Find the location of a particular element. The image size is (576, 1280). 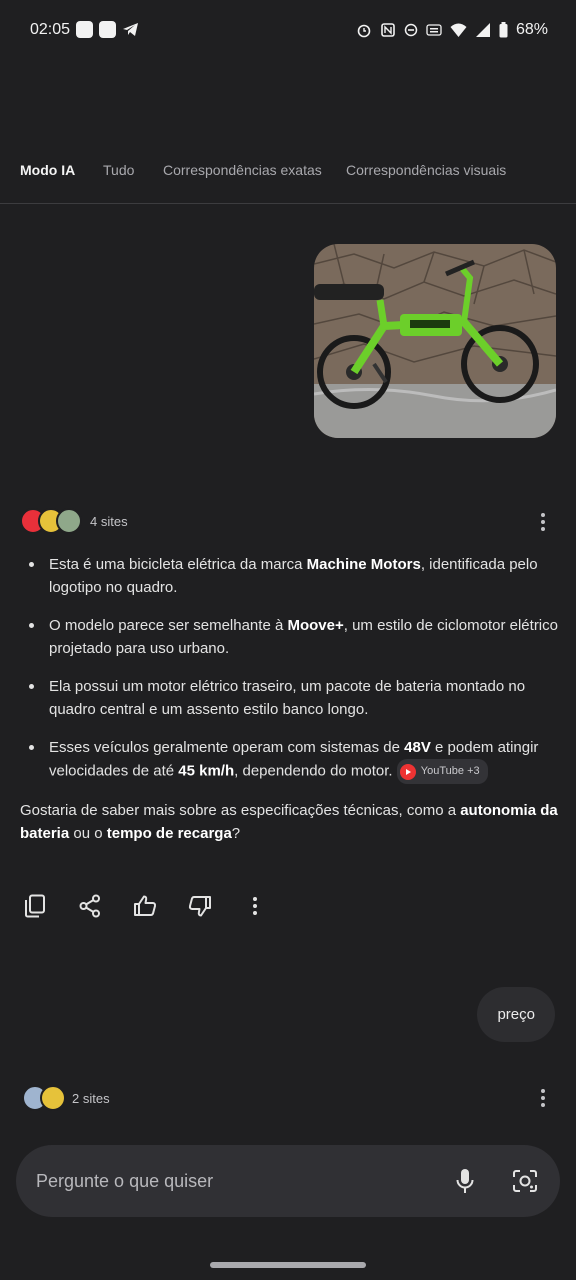

microphone-icon is located at coordinates (465, 1181).